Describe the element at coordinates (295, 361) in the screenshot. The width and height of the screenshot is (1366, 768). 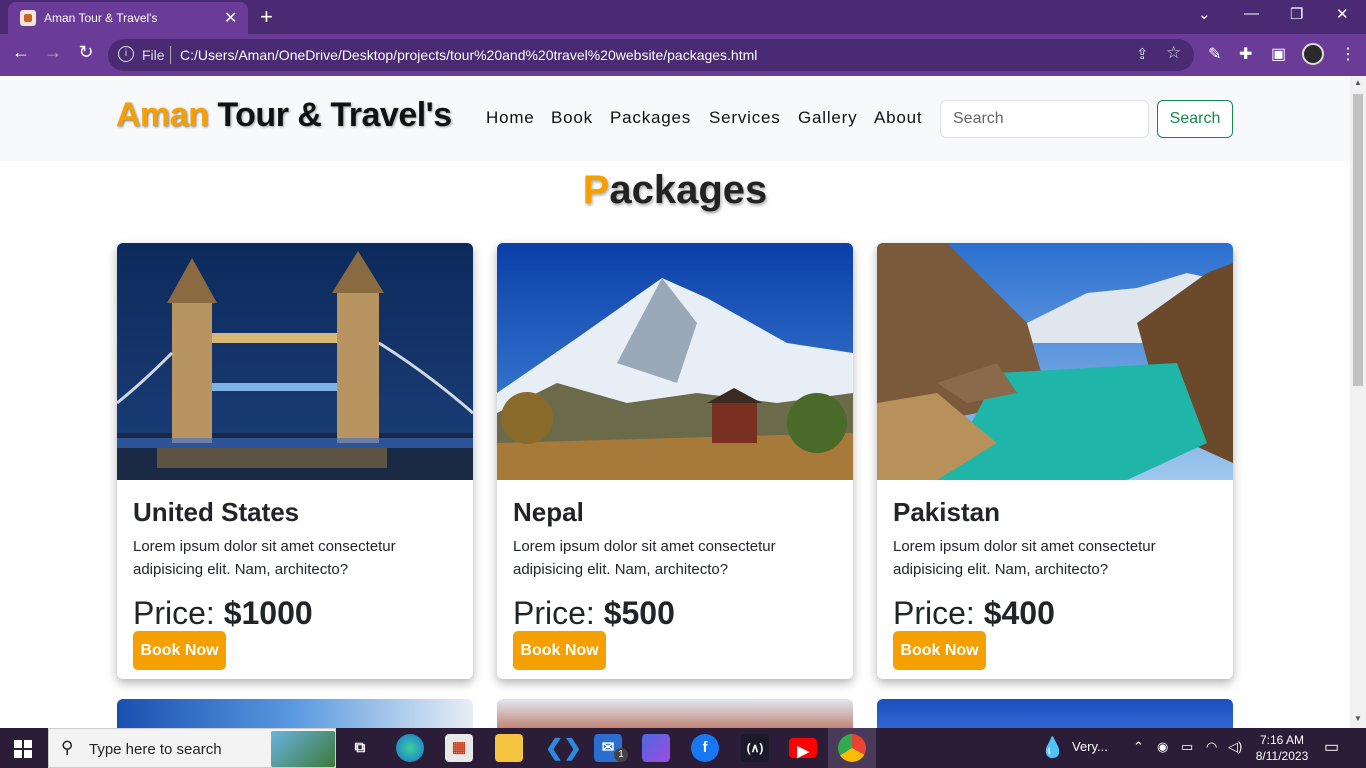
I see `tower-bridge-image` at that location.